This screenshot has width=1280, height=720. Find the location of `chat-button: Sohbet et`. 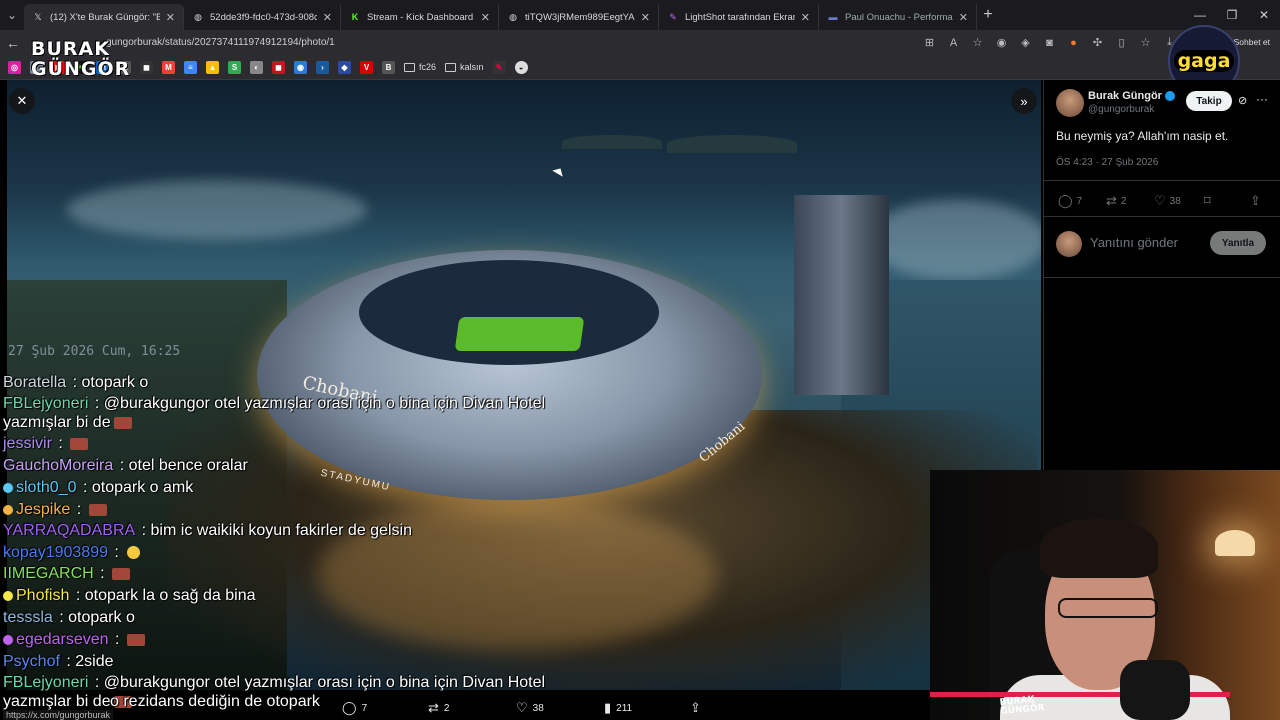

chat-button: Sohbet et is located at coordinates (1252, 42).